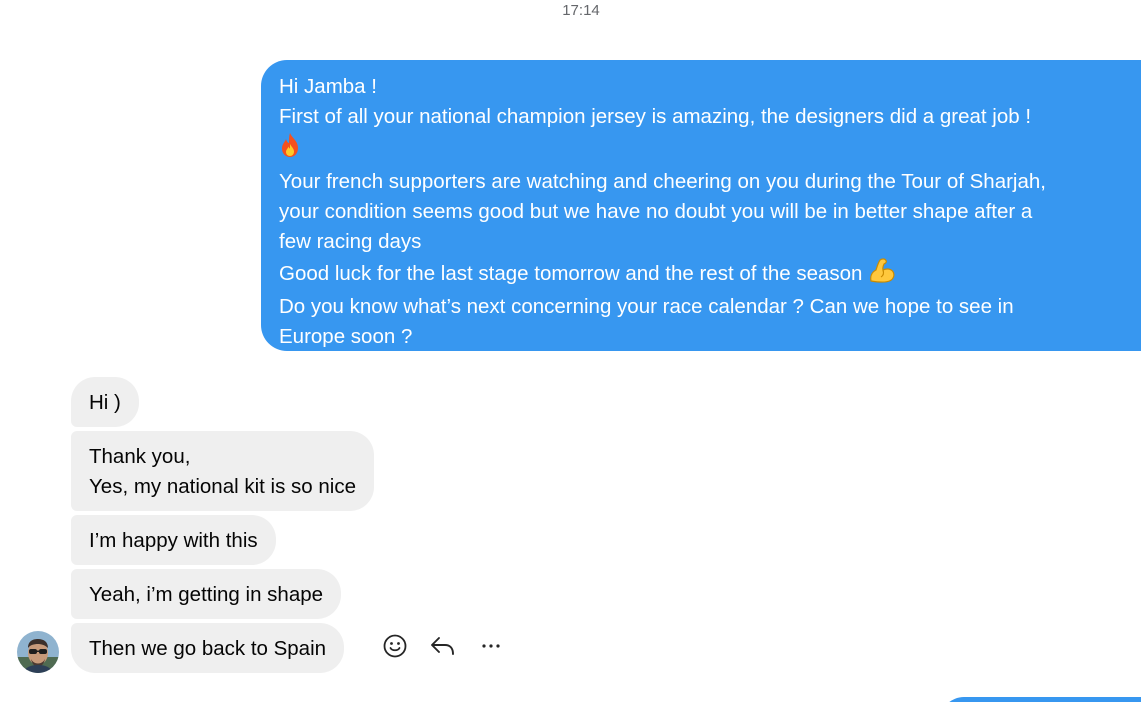 This screenshot has width=1141, height=702. I want to click on react-button, so click(395, 646).